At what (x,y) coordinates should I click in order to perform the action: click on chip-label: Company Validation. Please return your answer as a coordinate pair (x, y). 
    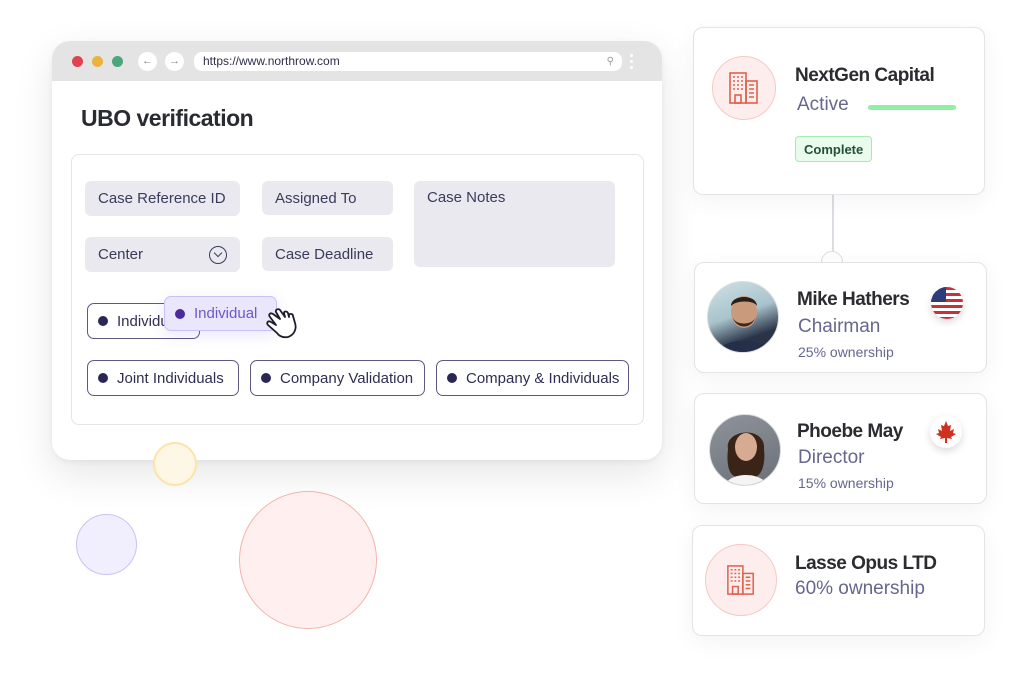
    Looking at the image, I should click on (347, 378).